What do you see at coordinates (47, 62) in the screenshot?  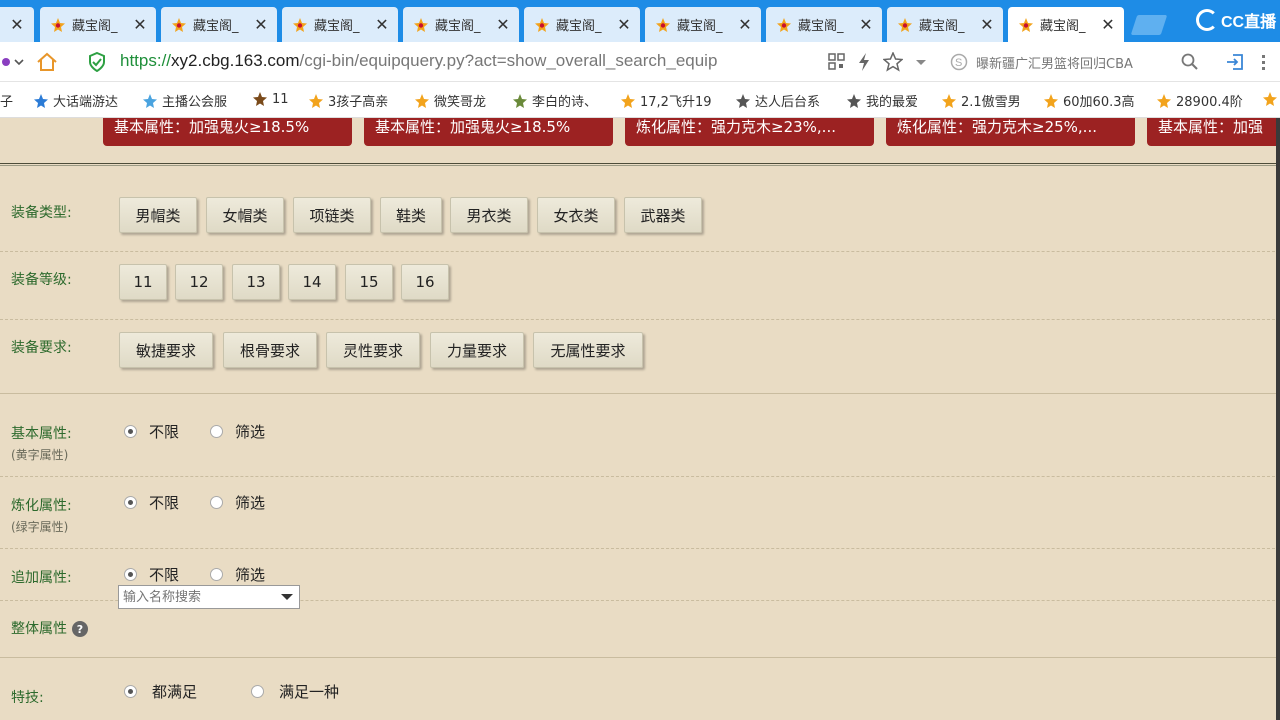 I see `home-icon` at bounding box center [47, 62].